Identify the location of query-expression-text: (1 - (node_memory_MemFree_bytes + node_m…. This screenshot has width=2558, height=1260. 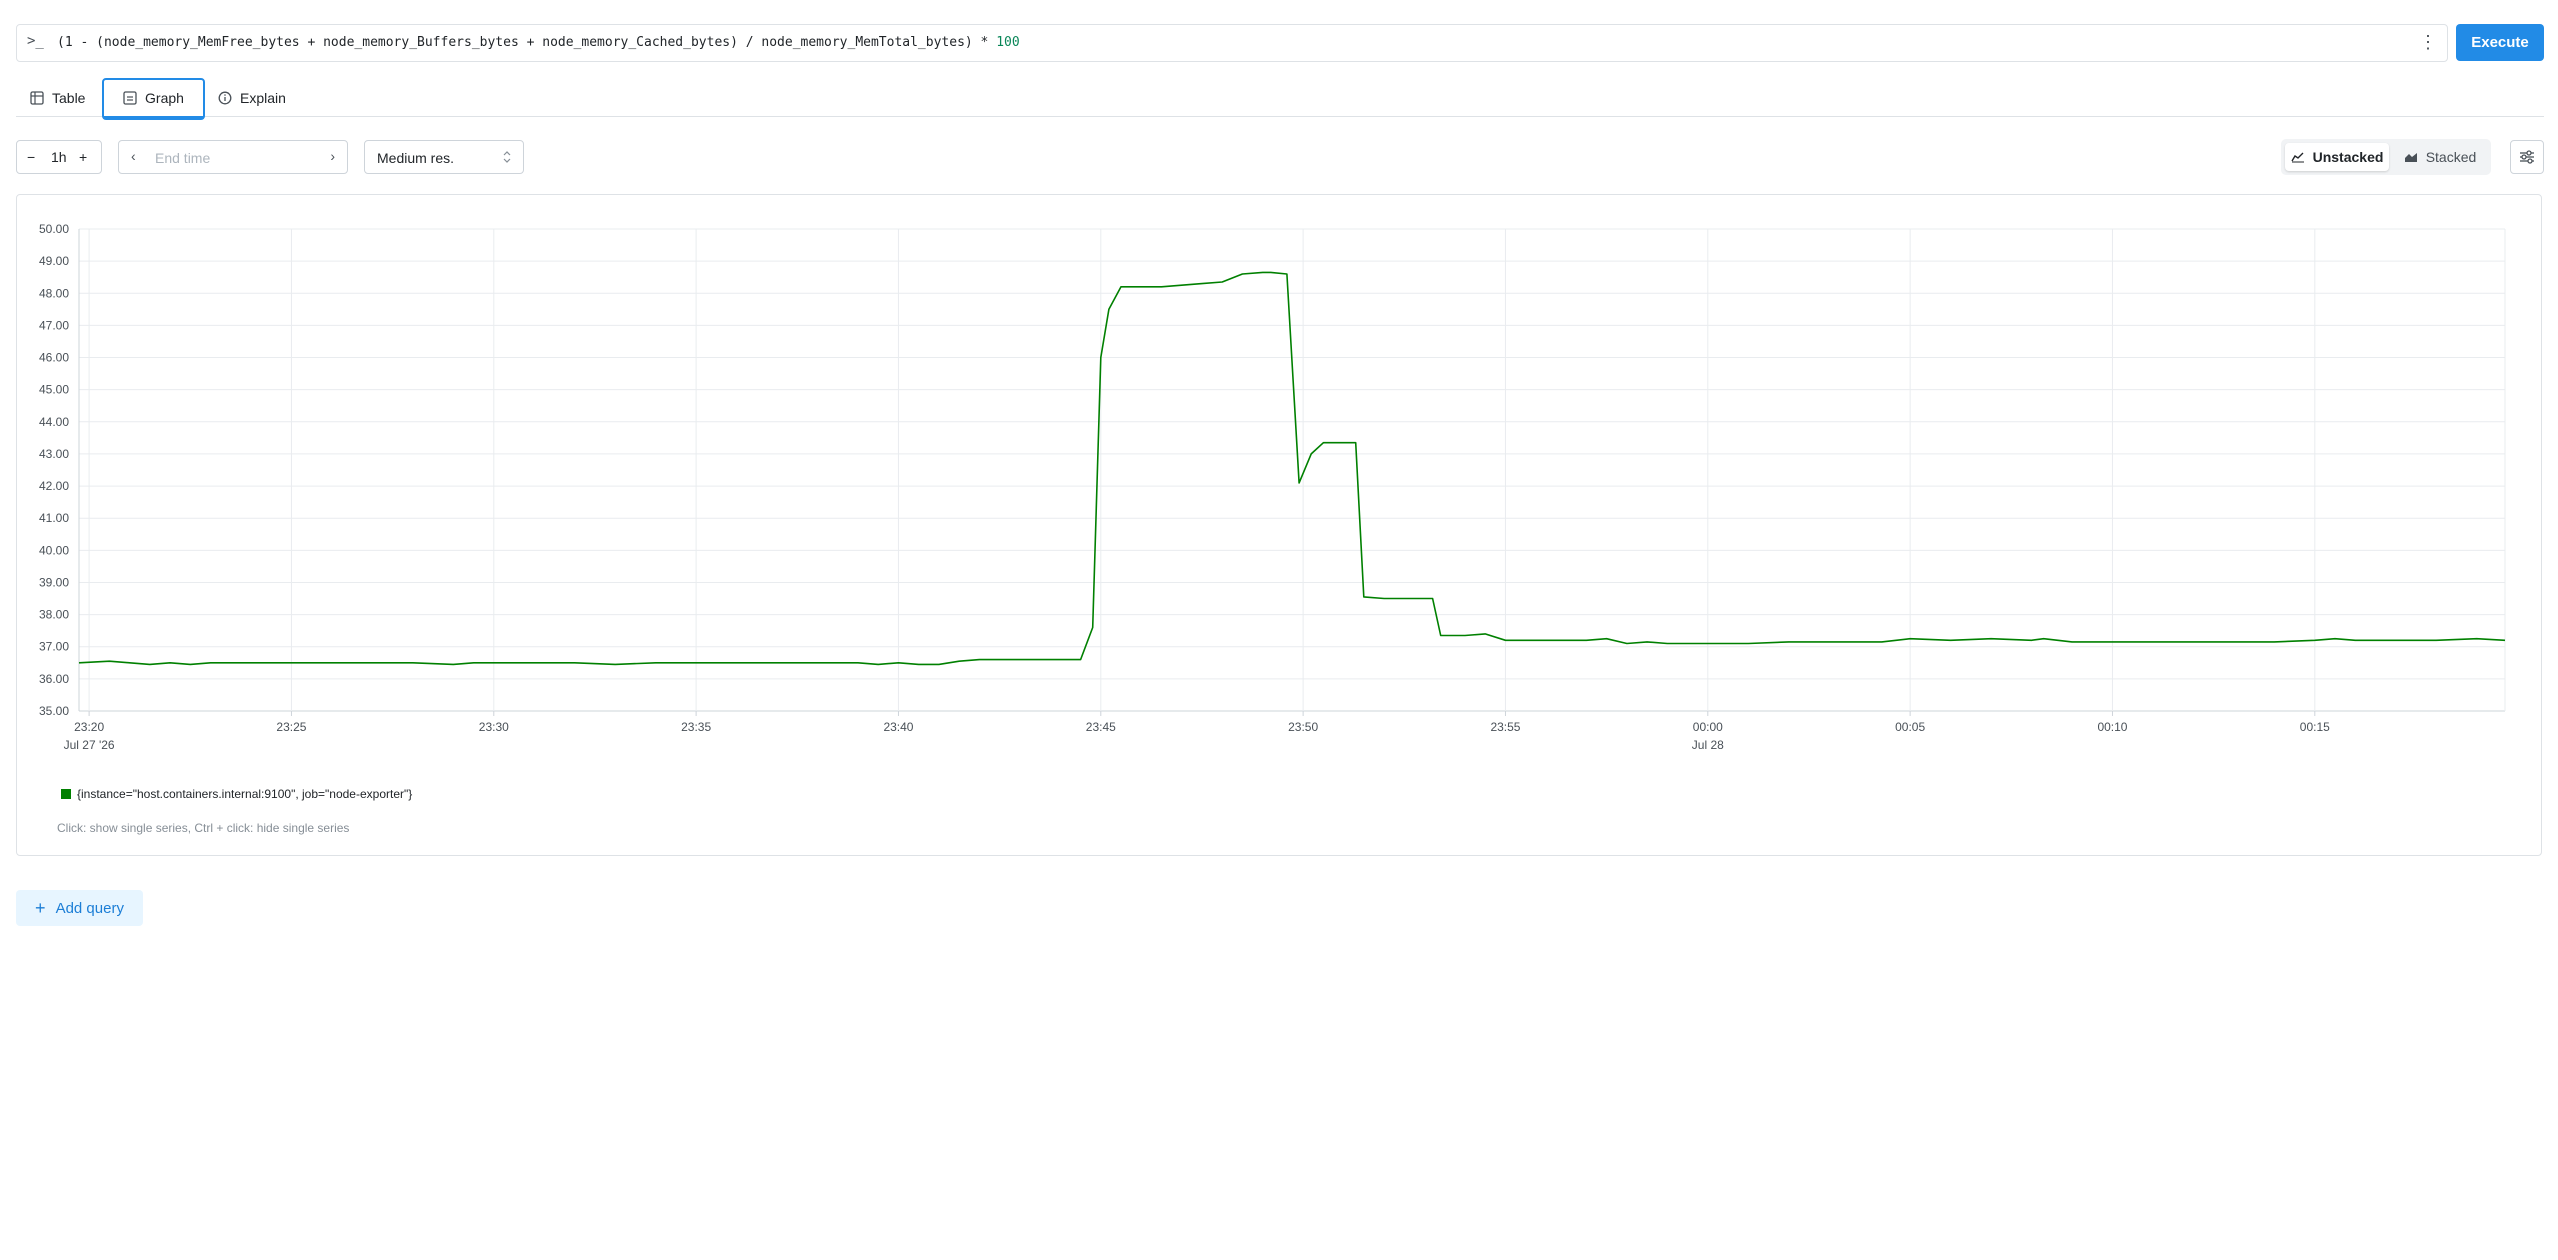
(527, 42).